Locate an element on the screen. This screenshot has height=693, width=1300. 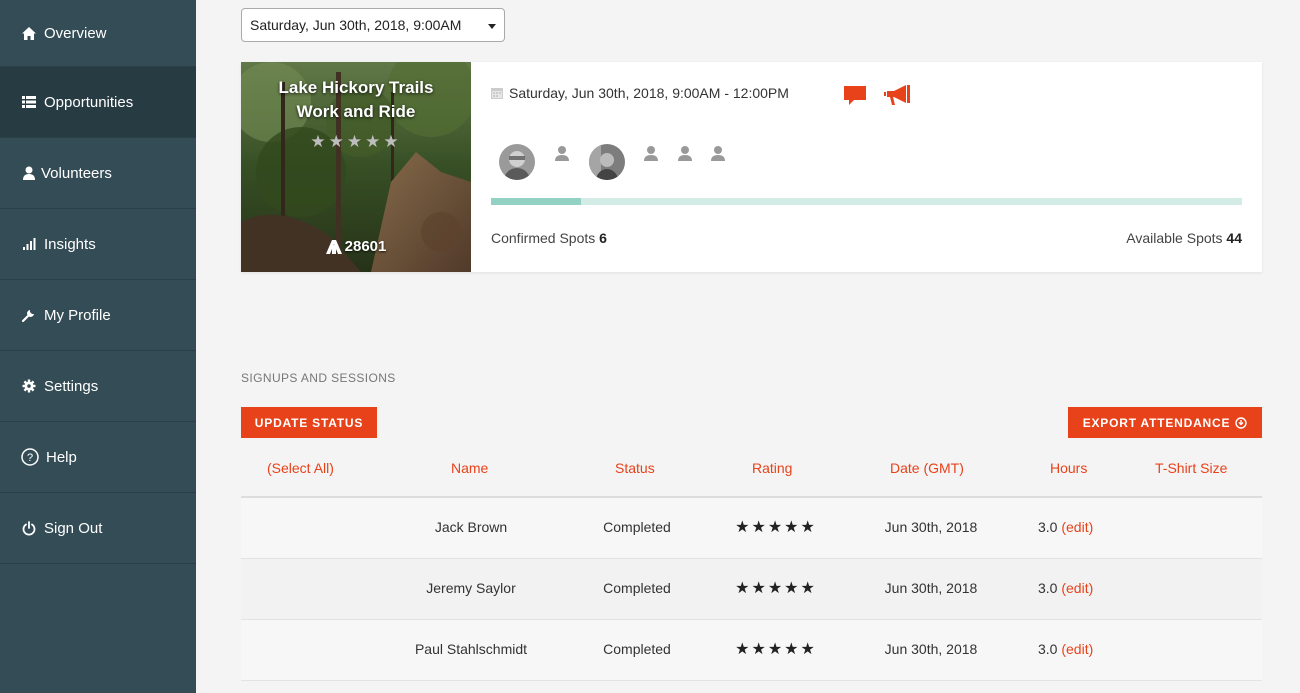
calendar-icon is located at coordinates (497, 93).